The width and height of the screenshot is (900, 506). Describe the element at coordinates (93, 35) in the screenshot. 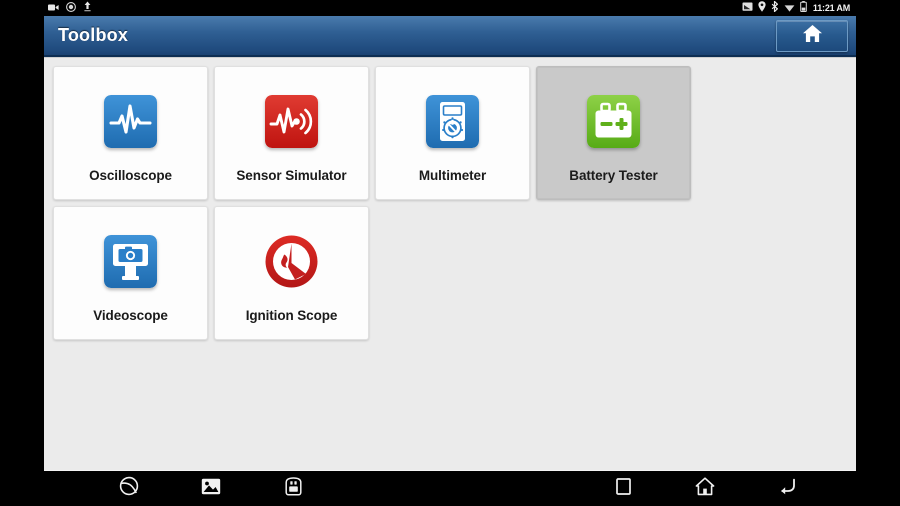

I see `page-title: Toolbox` at that location.